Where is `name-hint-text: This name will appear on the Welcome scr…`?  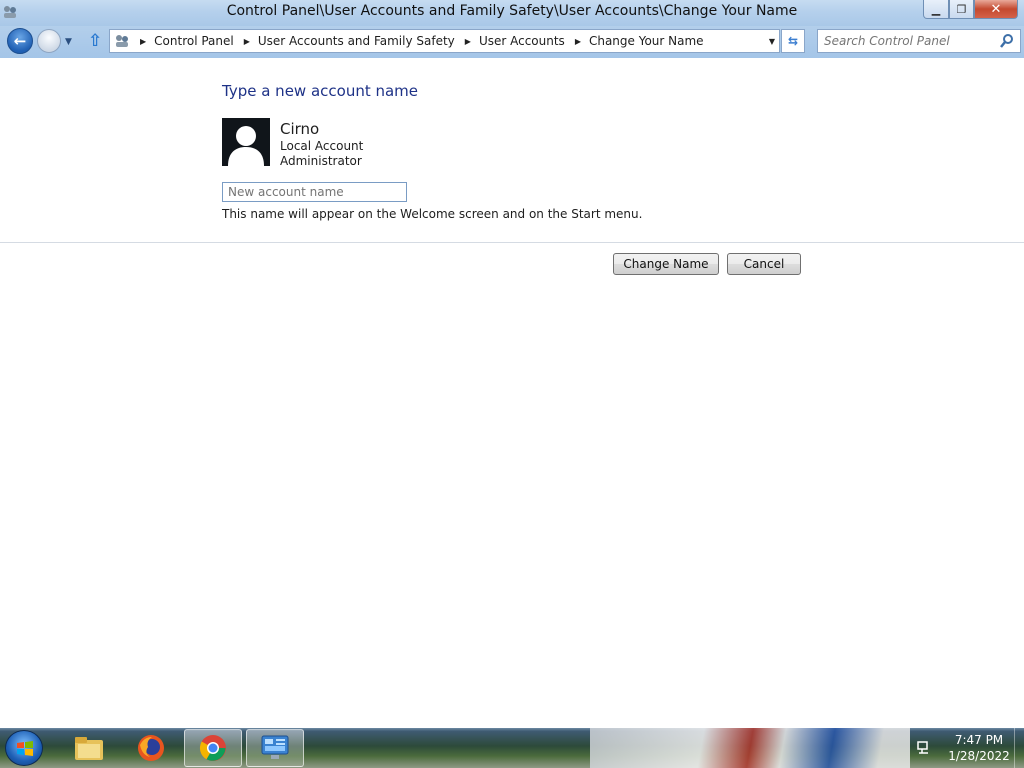
name-hint-text: This name will appear on the Welcome scr… is located at coordinates (432, 214).